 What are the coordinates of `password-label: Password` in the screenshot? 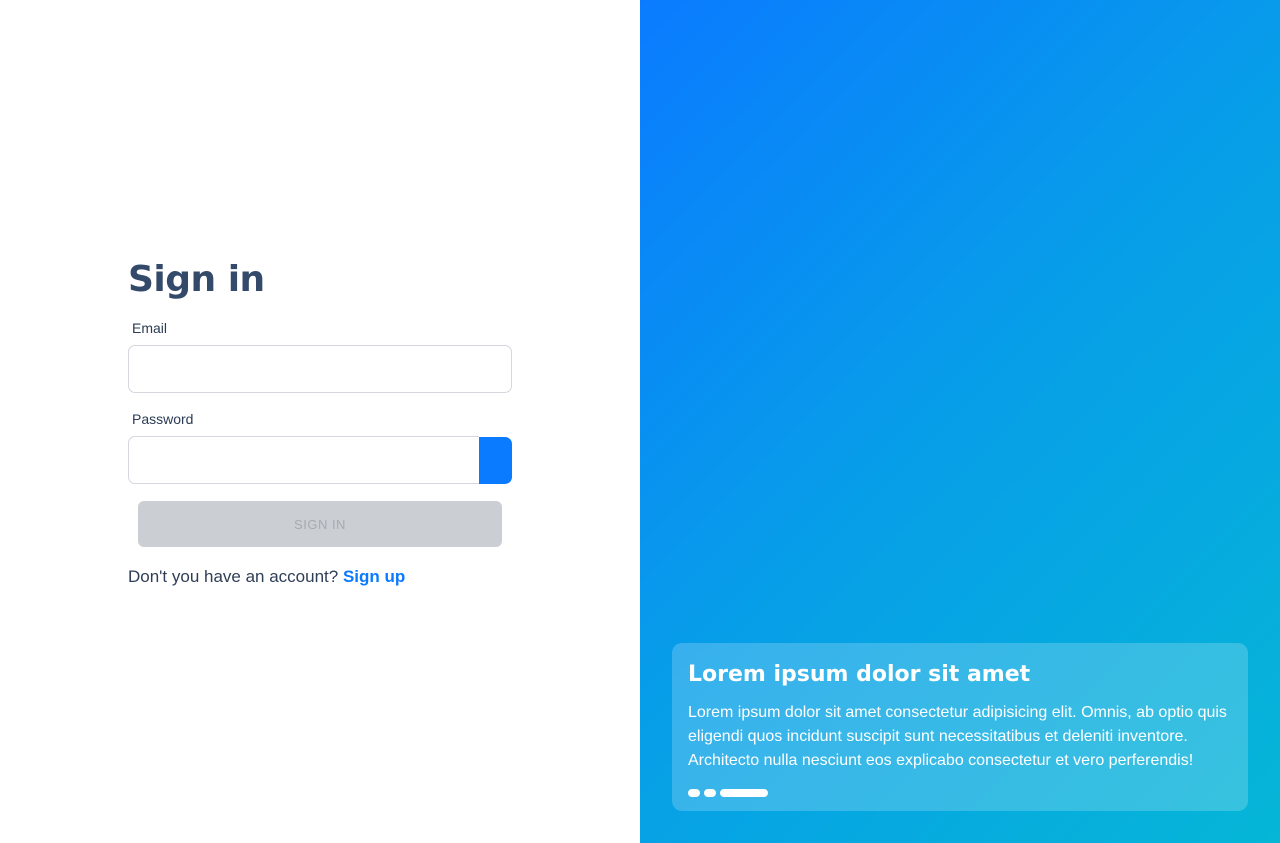 It's located at (163, 419).